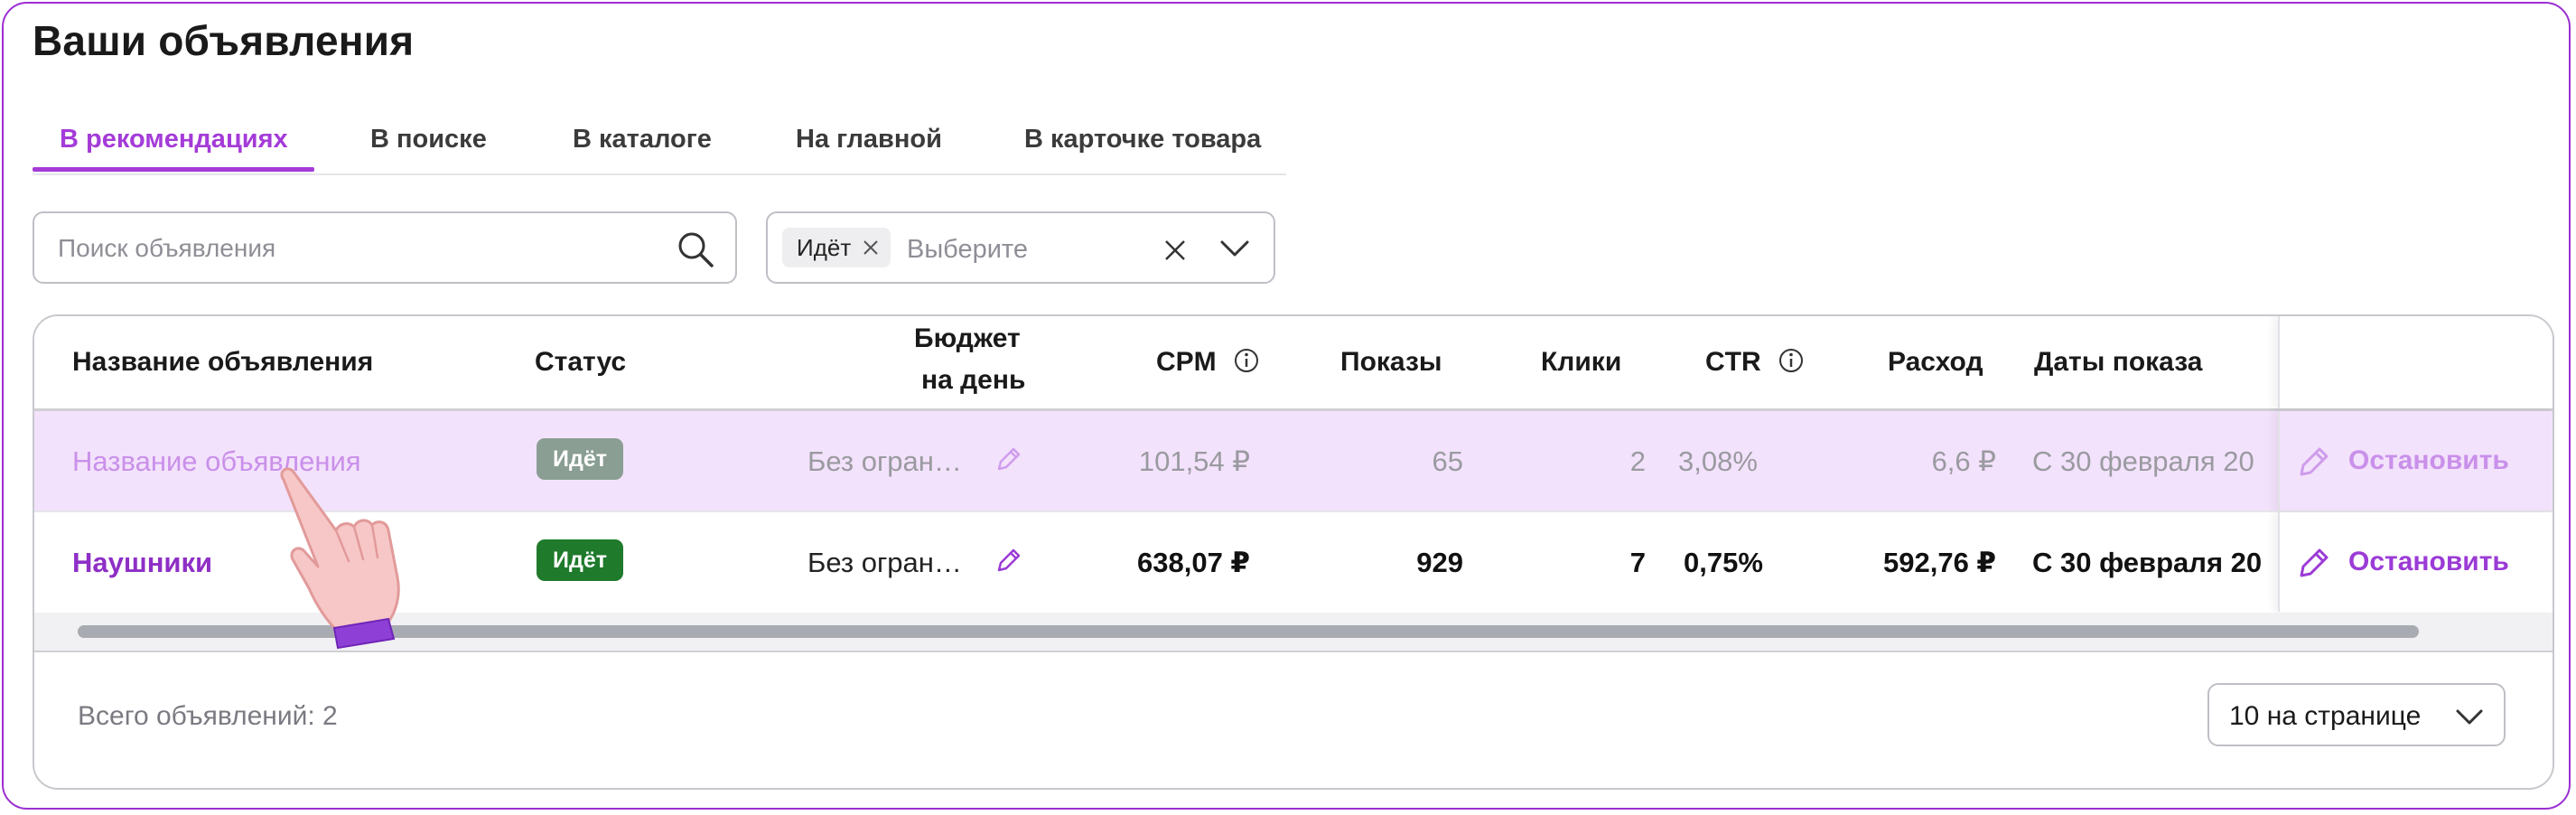 Image resolution: width=2576 pixels, height=815 pixels. What do you see at coordinates (1733, 362) in the screenshot?
I see `column-header-ctr-label: CTR` at bounding box center [1733, 362].